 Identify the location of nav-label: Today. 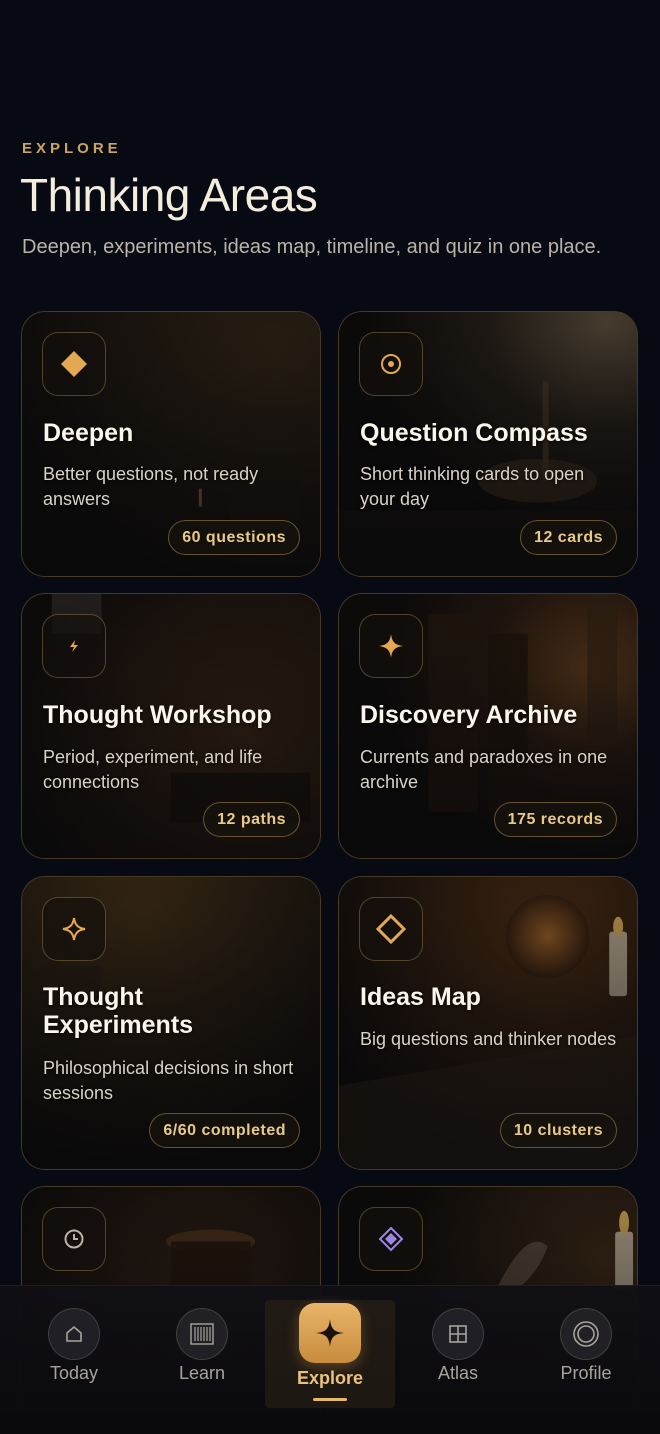
(74, 1373).